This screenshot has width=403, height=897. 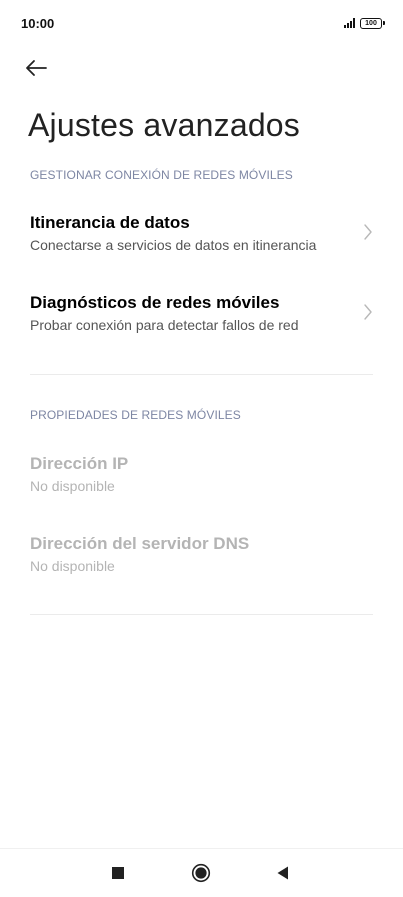 I want to click on circle-icon, so click(x=201, y=873).